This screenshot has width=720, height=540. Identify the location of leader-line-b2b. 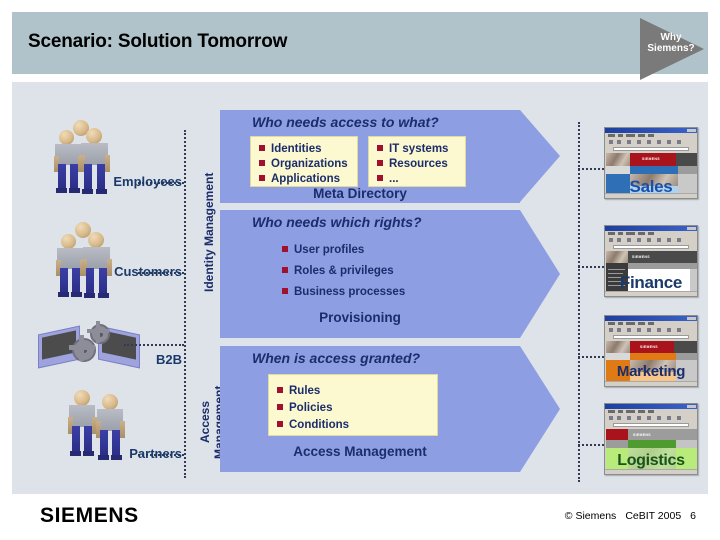
(154, 345).